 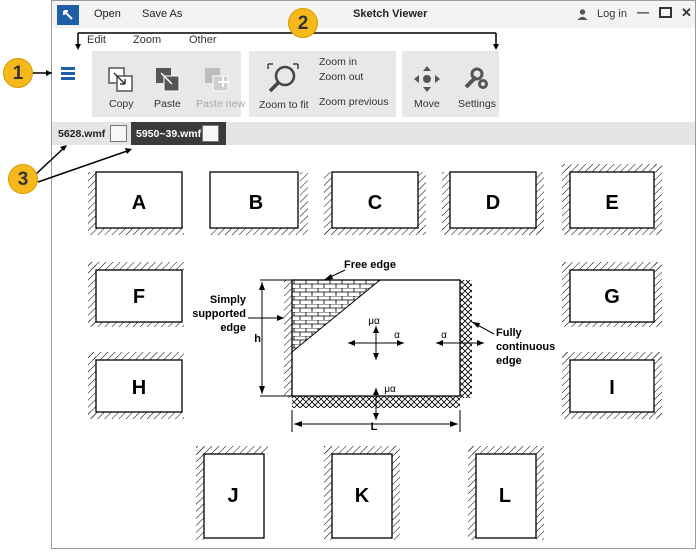 I want to click on sketch-box-k: K, so click(x=362, y=493).